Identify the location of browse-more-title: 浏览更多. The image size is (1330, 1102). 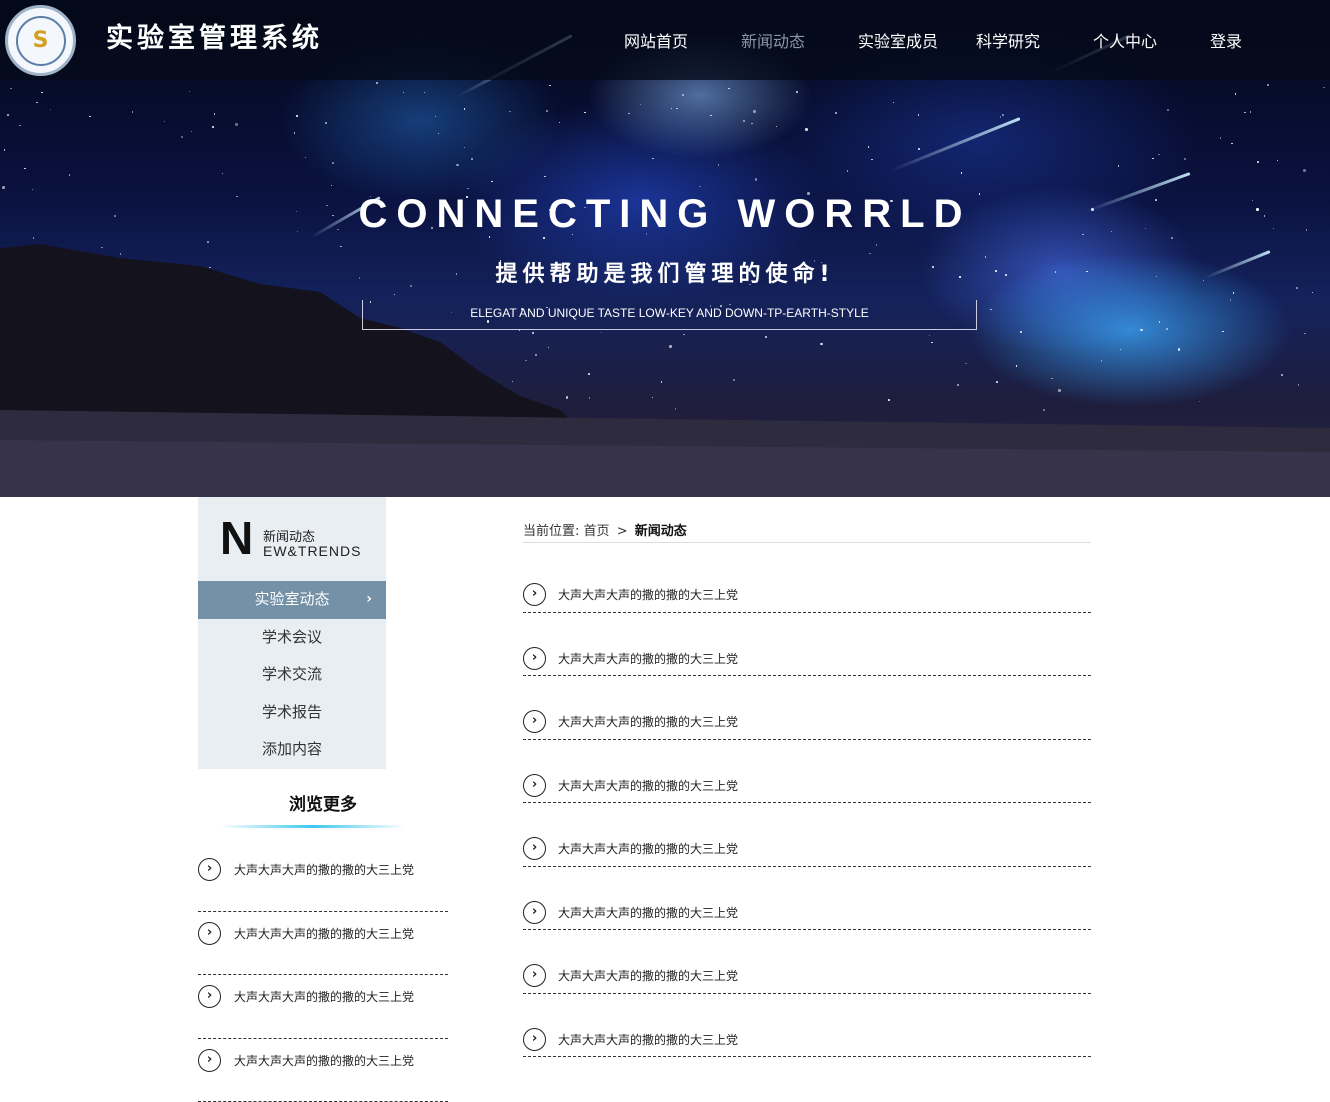
(323, 802).